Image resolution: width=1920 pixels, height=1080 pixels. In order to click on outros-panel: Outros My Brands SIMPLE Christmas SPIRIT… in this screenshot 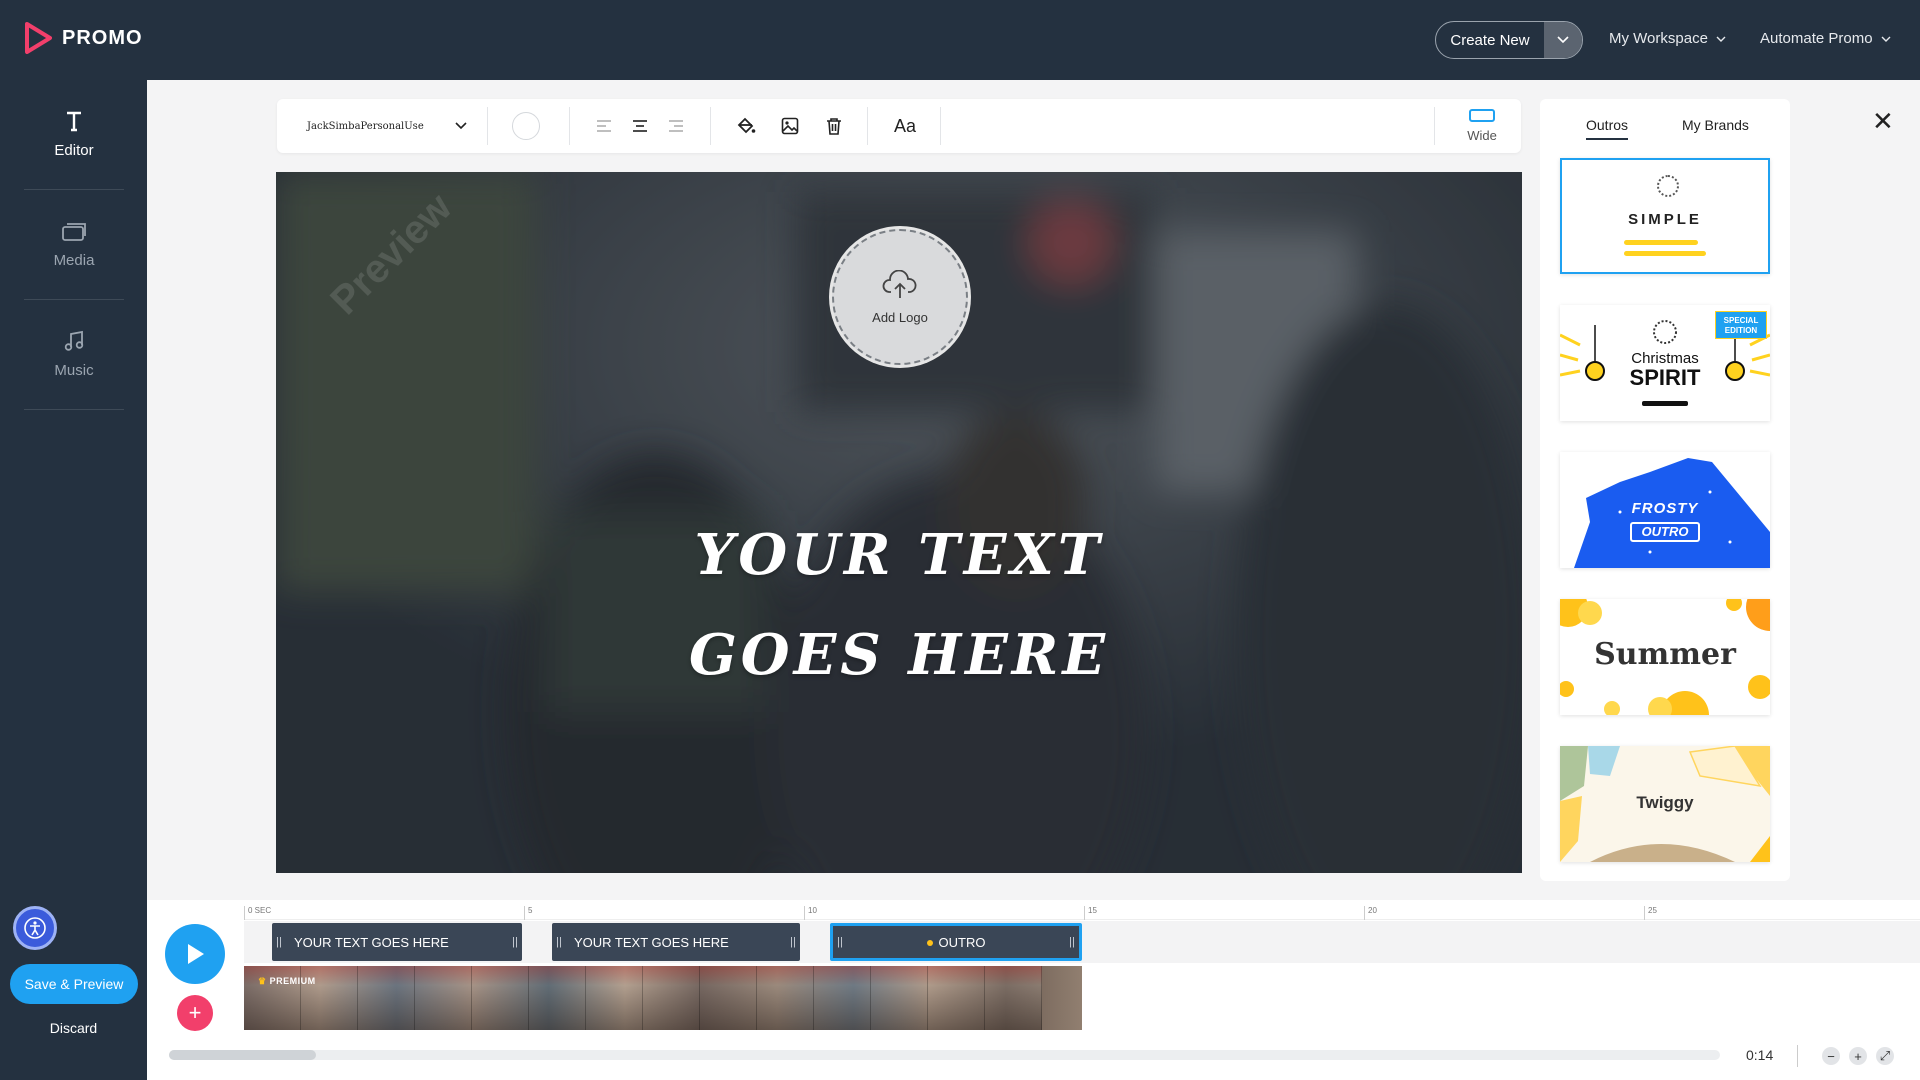, I will do `click(1665, 490)`.